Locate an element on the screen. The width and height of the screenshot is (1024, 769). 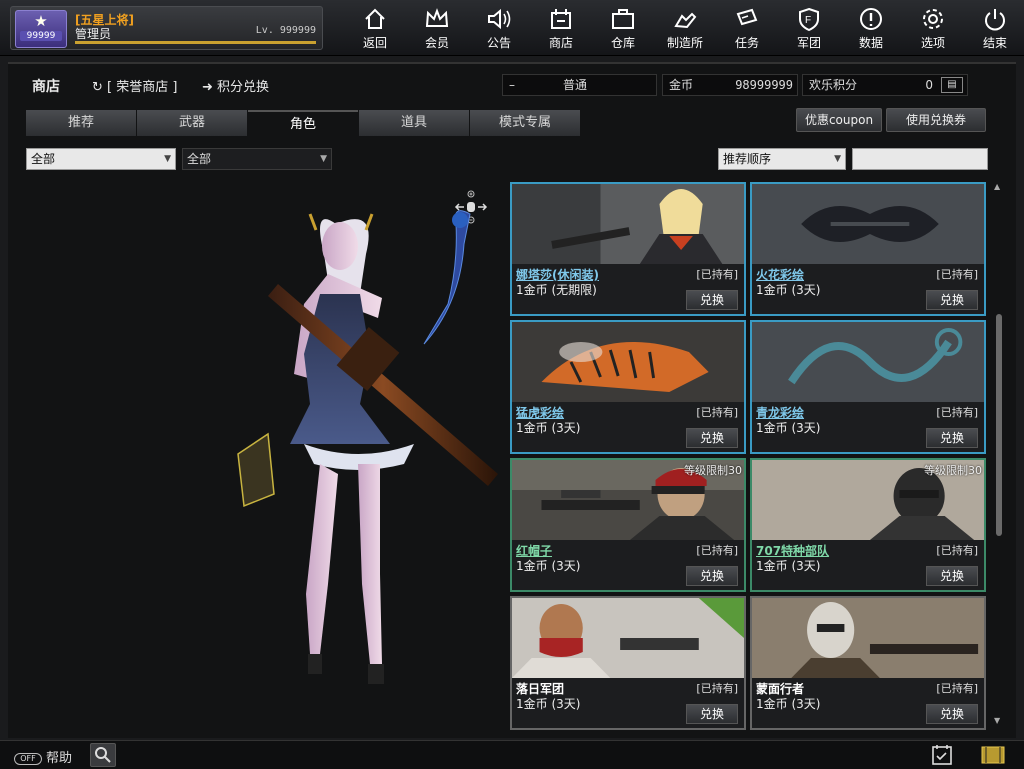
search-input is located at coordinates (920, 159).